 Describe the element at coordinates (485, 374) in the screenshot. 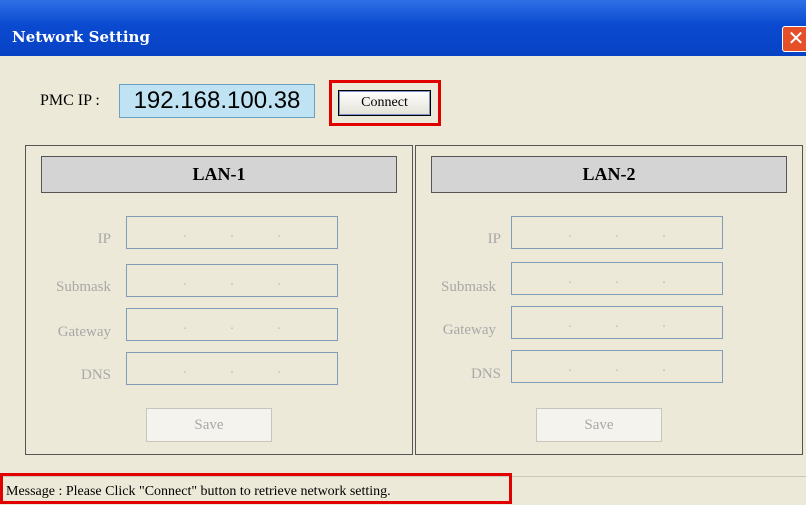

I see `lan2-dns-label: DNS` at that location.